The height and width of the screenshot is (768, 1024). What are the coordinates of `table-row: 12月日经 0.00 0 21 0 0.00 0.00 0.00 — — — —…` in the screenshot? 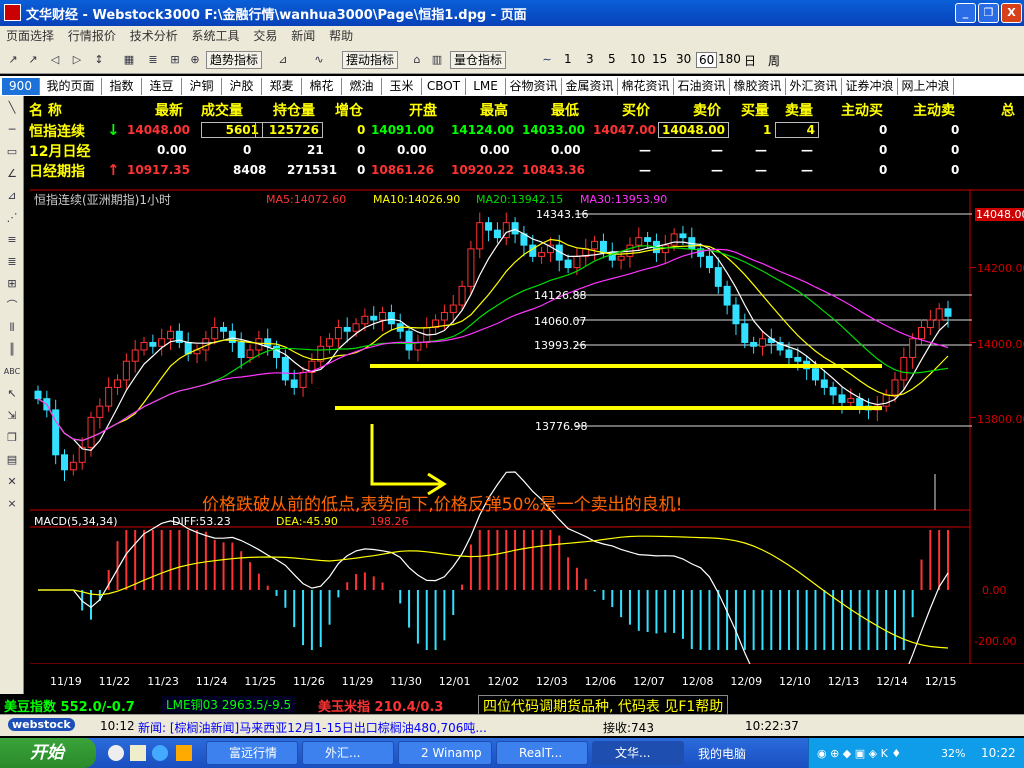 It's located at (524, 150).